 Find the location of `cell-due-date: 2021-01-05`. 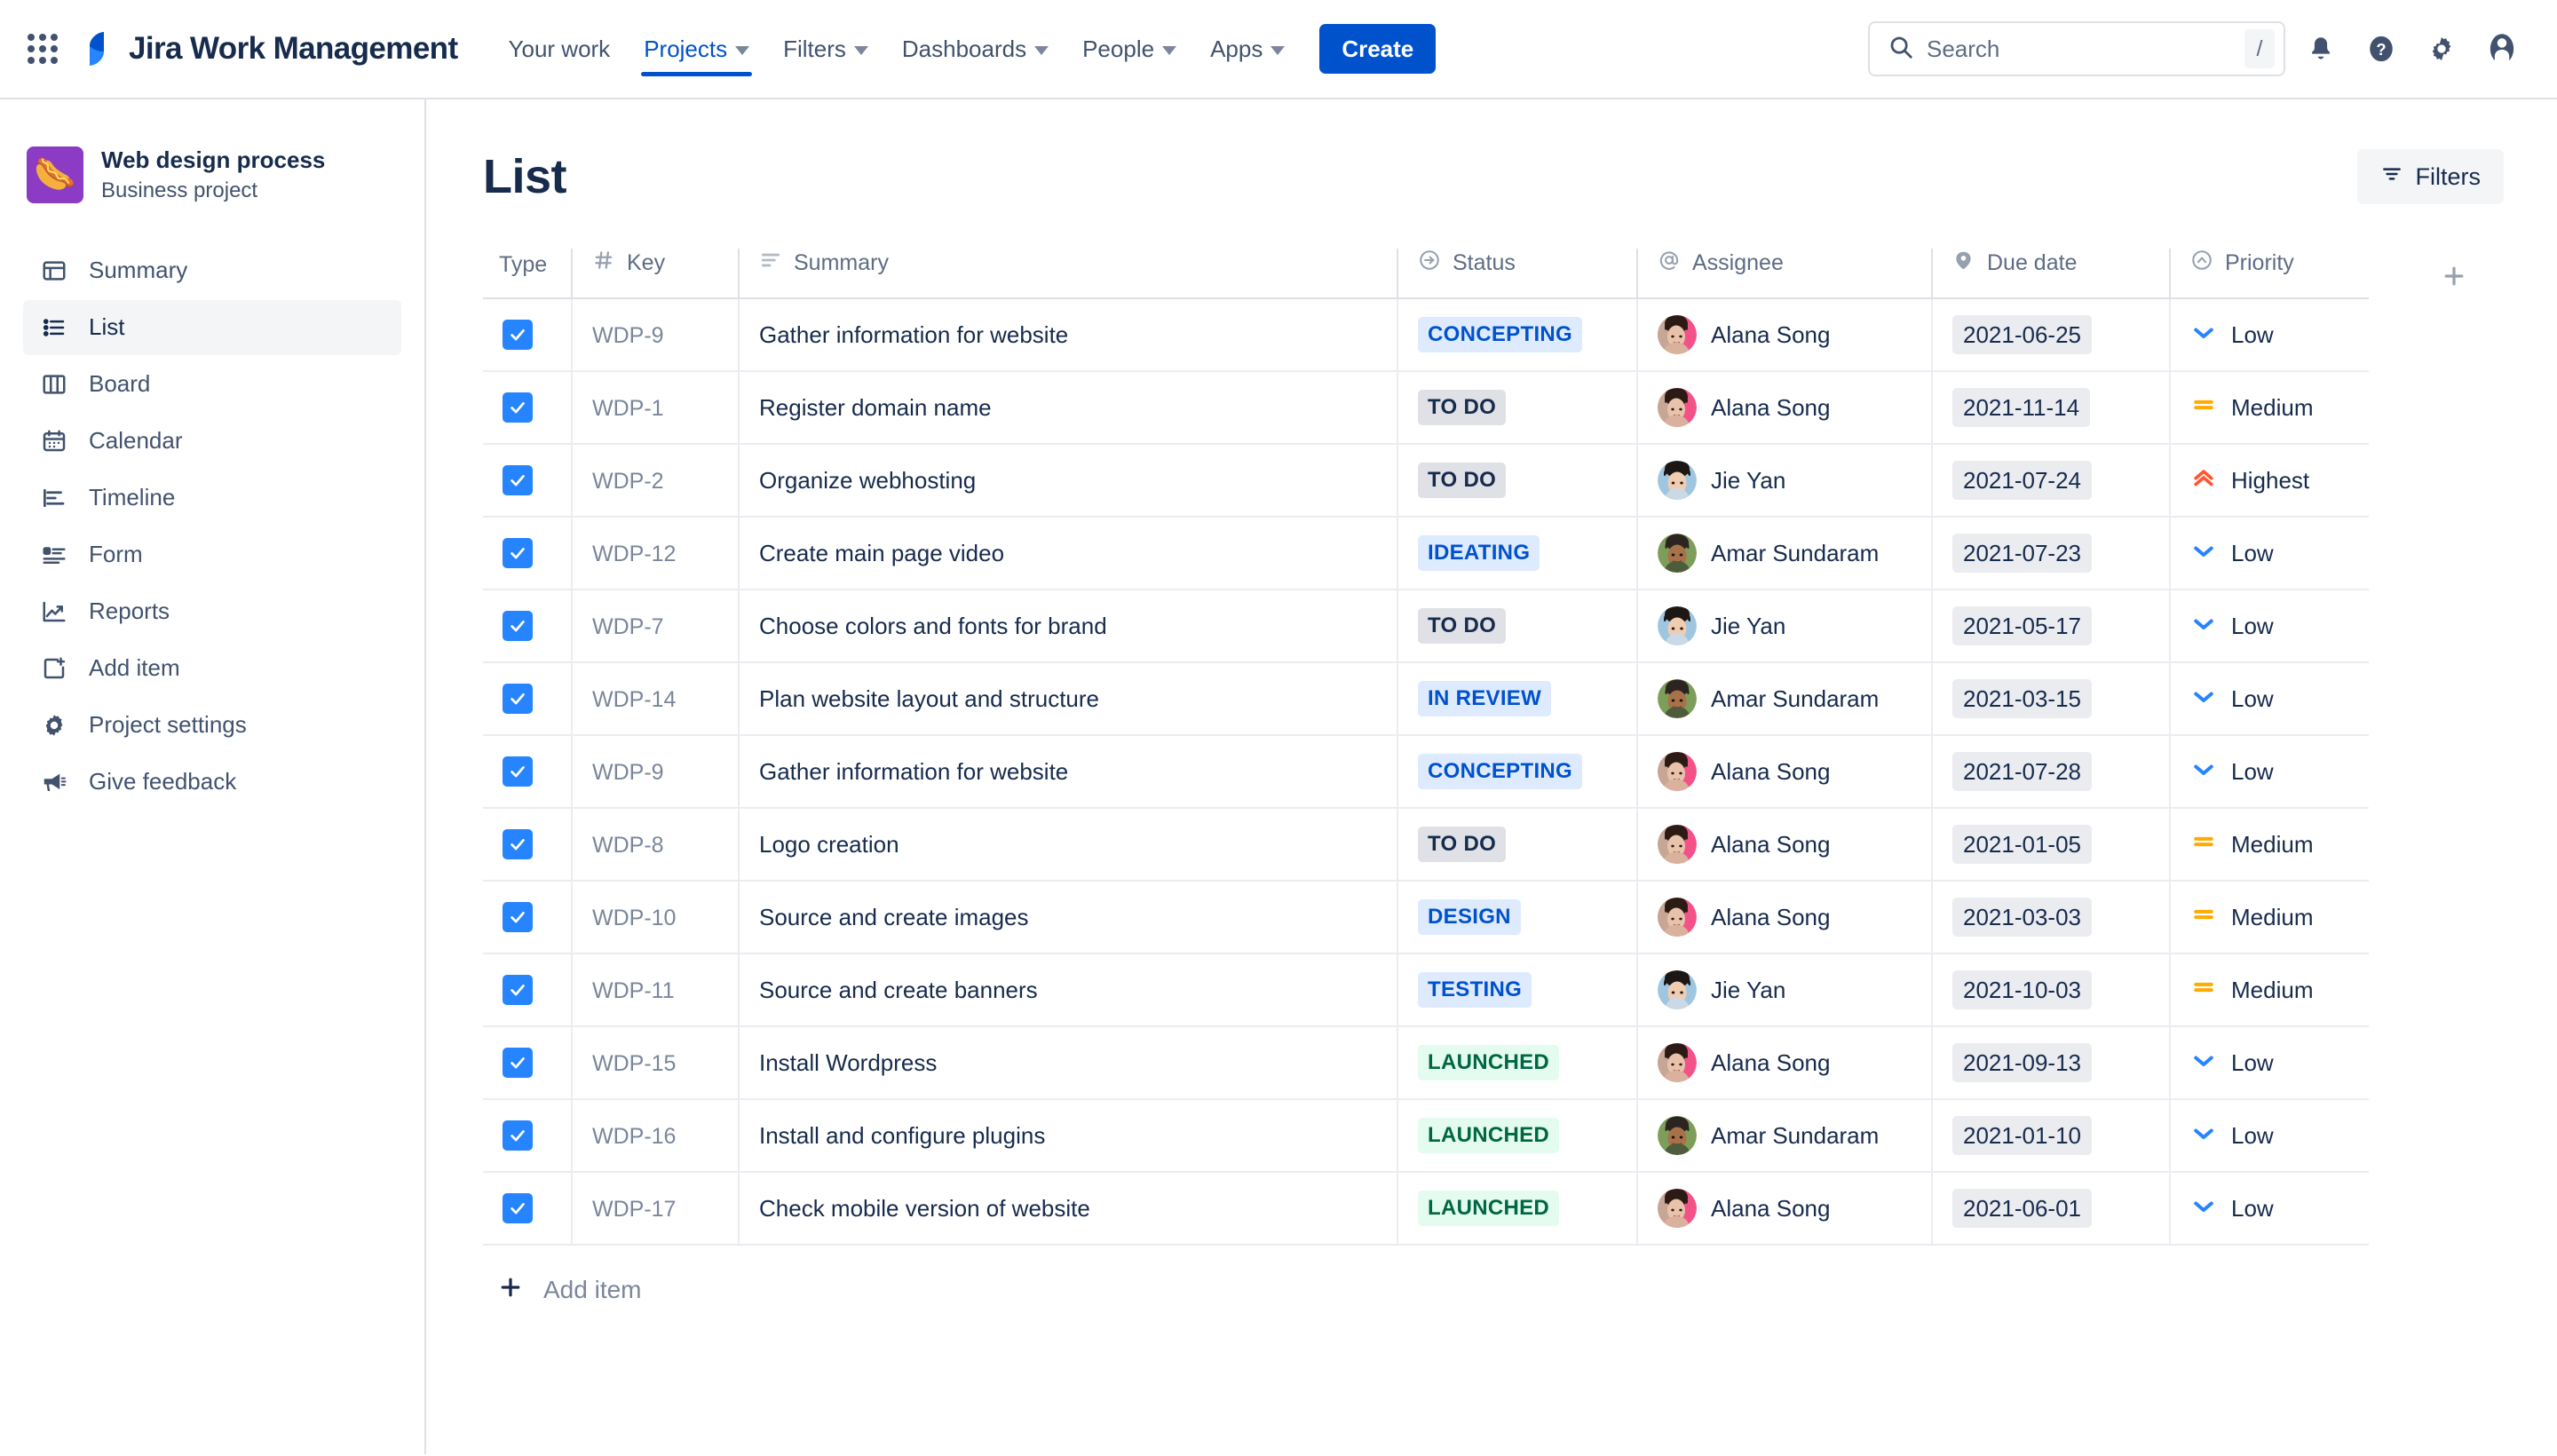

cell-due-date: 2021-01-05 is located at coordinates (2050, 845).